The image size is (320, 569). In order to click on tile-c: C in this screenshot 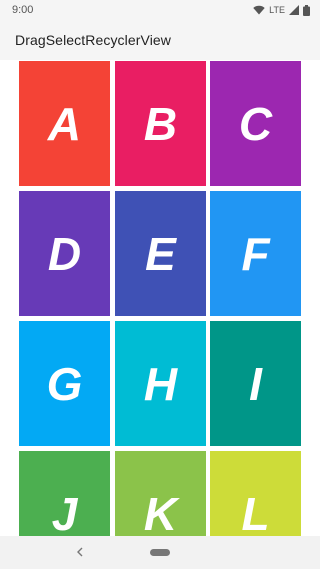, I will do `click(255, 123)`.